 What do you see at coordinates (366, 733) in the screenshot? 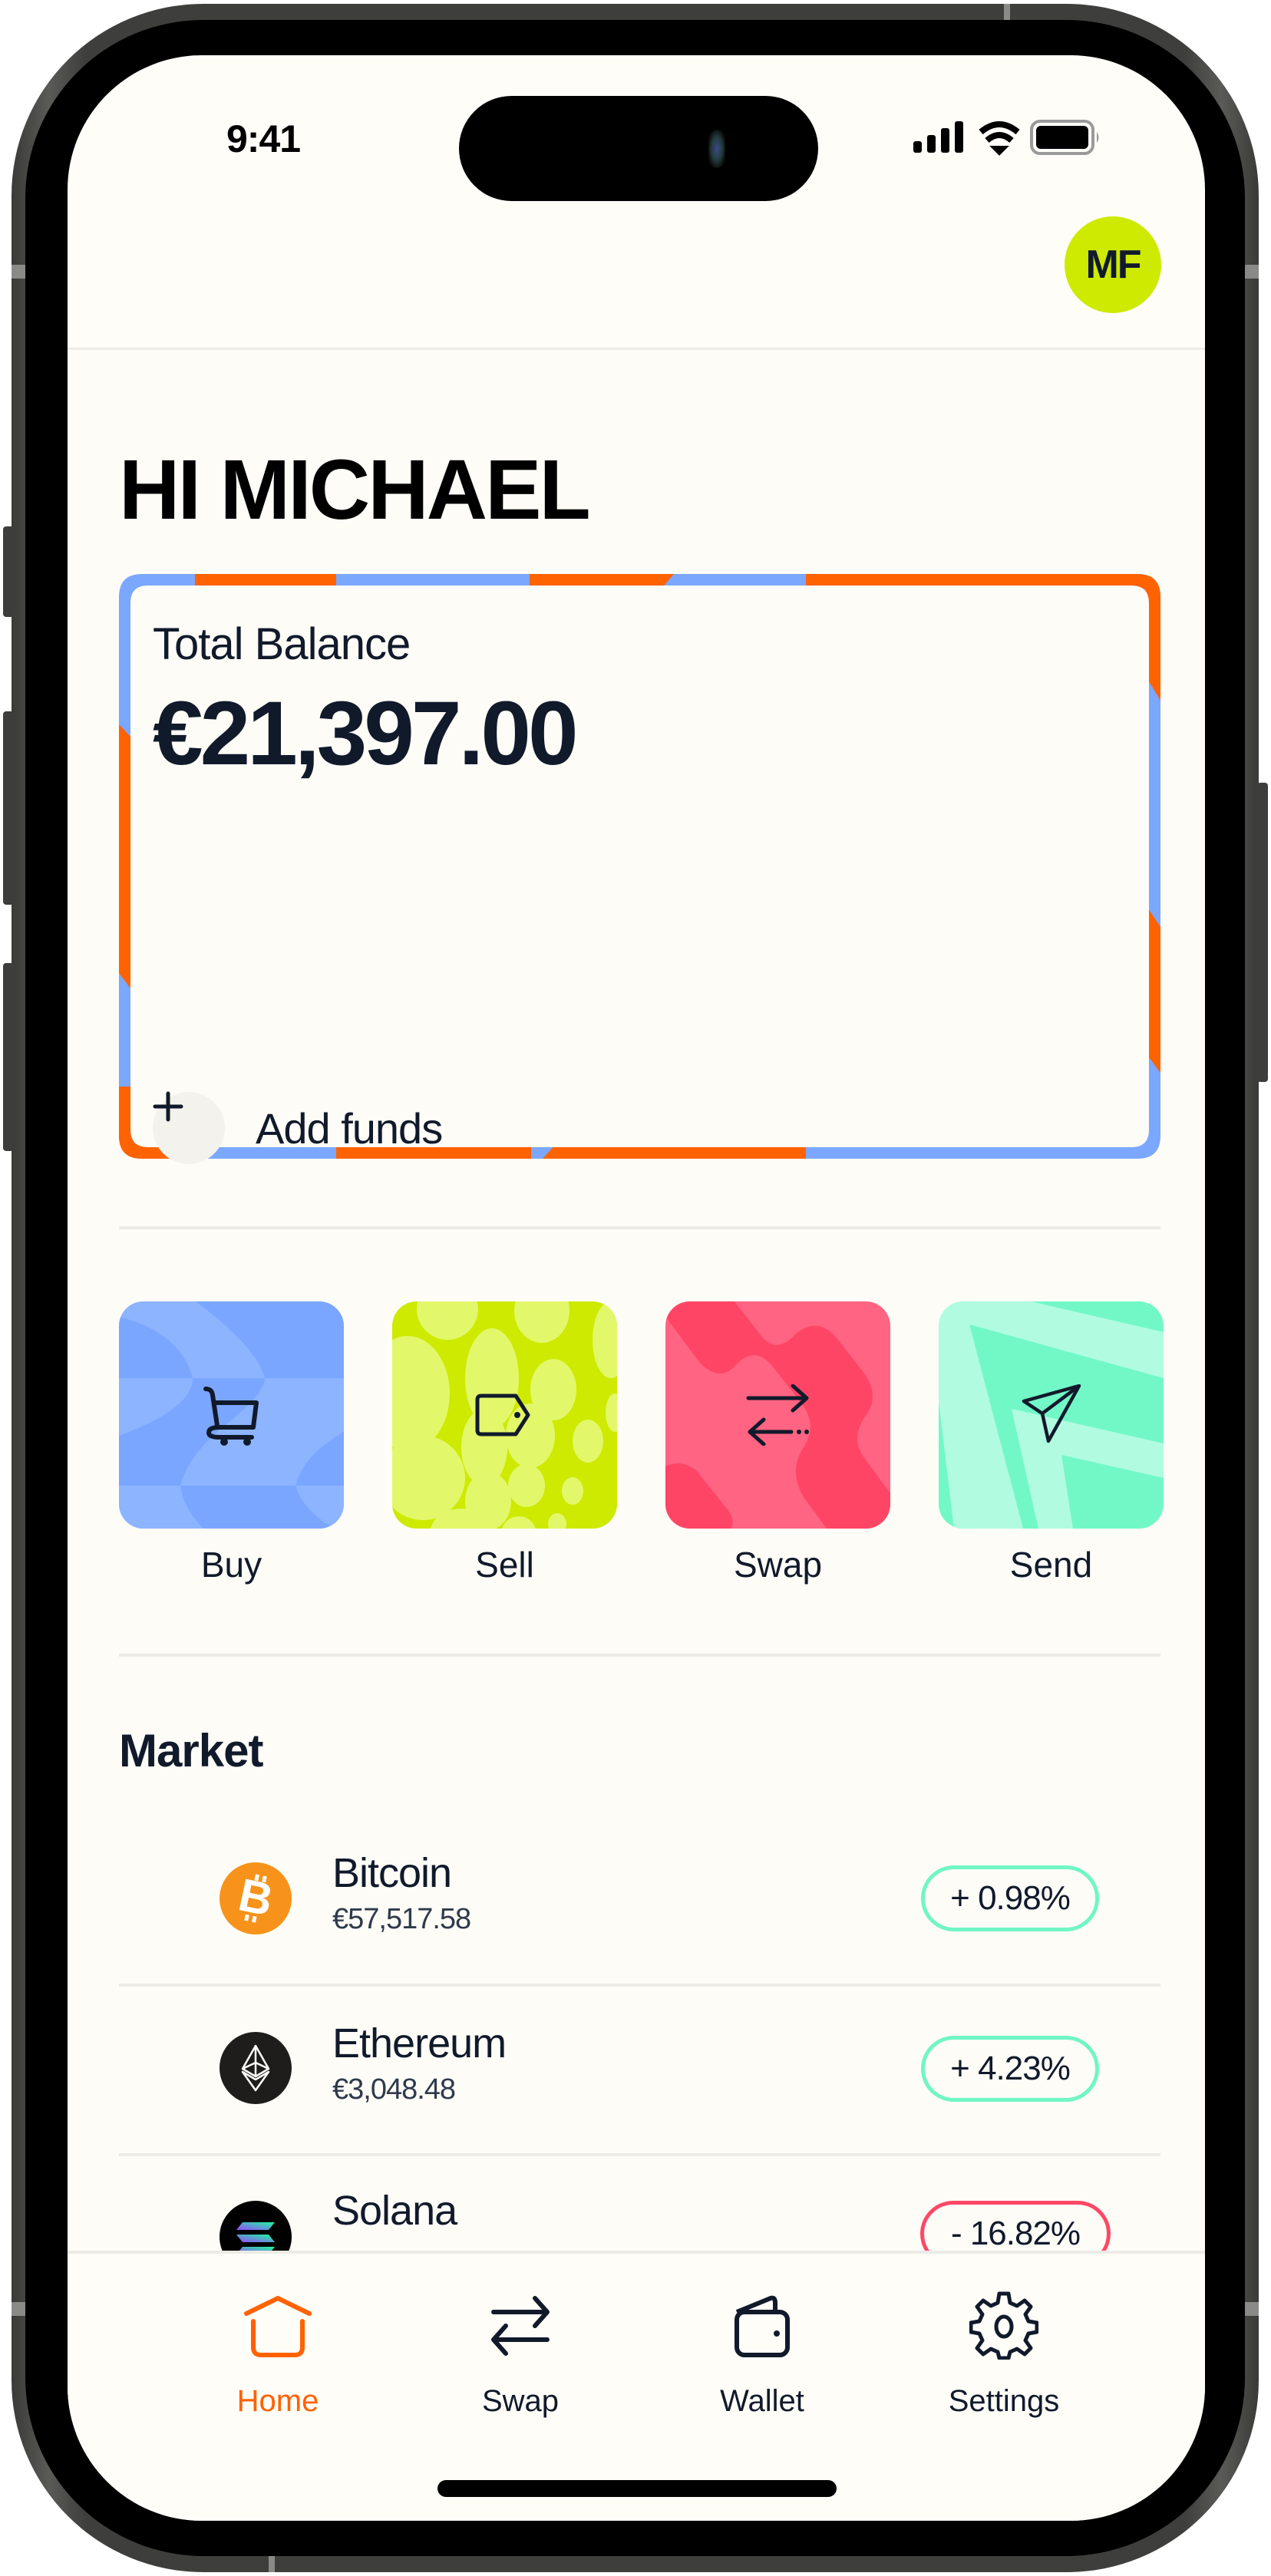
I see `balance-amount: €21,397.00` at bounding box center [366, 733].